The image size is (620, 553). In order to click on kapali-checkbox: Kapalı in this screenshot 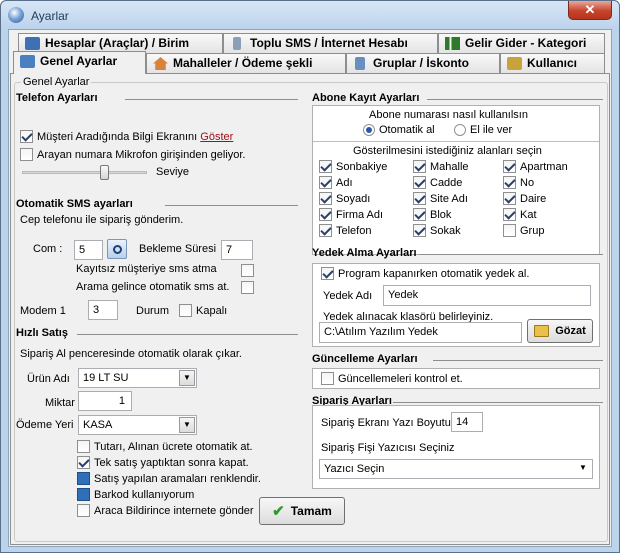, I will do `click(203, 310)`.